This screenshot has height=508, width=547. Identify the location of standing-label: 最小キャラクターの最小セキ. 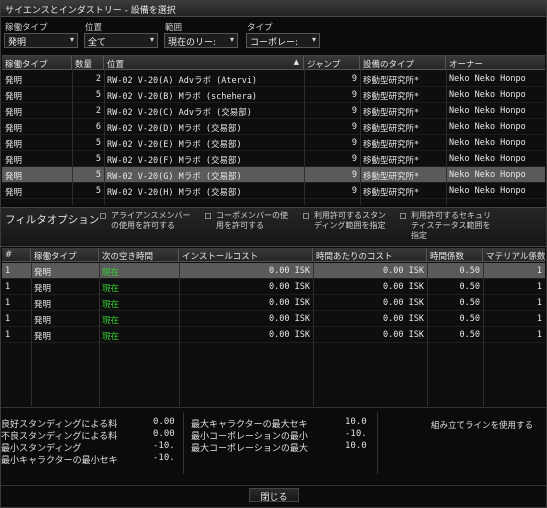
(59, 461).